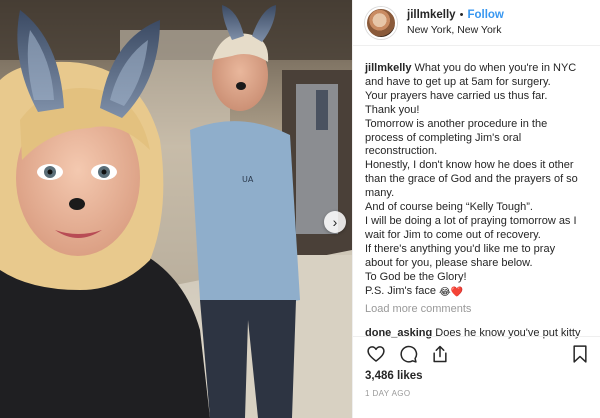 The height and width of the screenshot is (418, 600). Describe the element at coordinates (392, 109) in the screenshot. I see `caption-line: Thank you!` at that location.